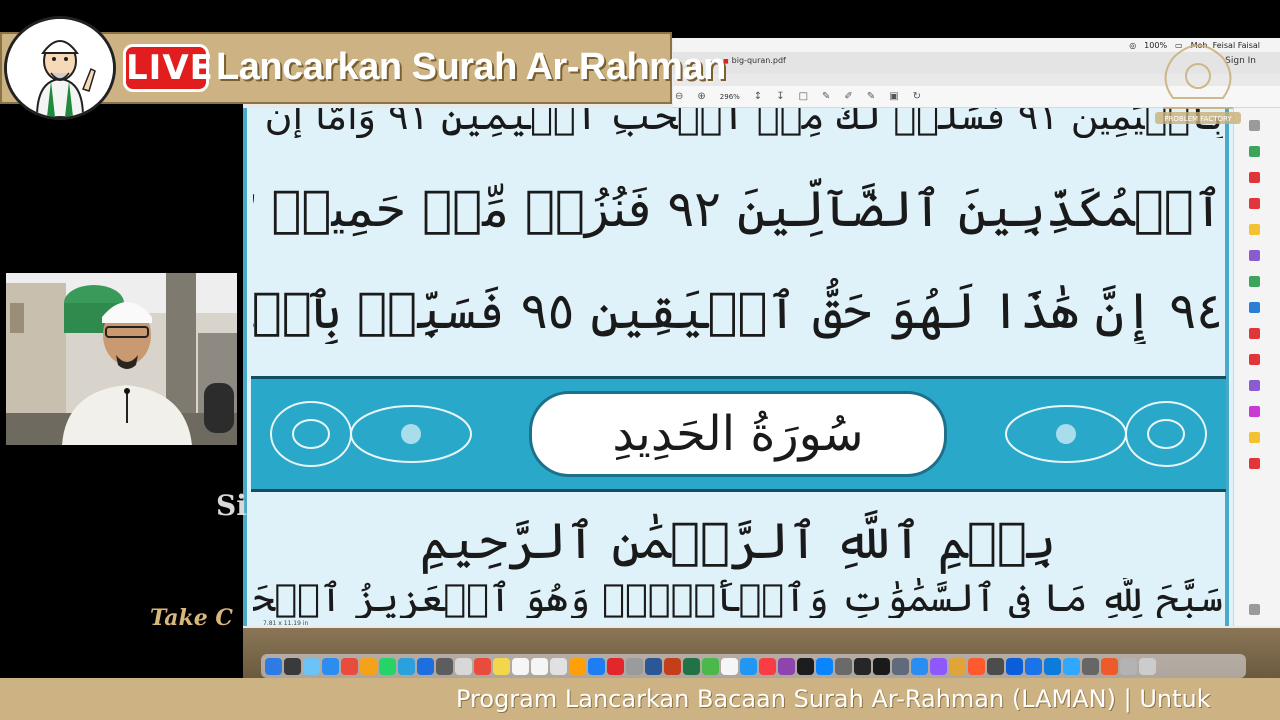 This screenshot has width=1280, height=720. What do you see at coordinates (848, 96) in the screenshot?
I see `highlight-icon: ✐` at bounding box center [848, 96].